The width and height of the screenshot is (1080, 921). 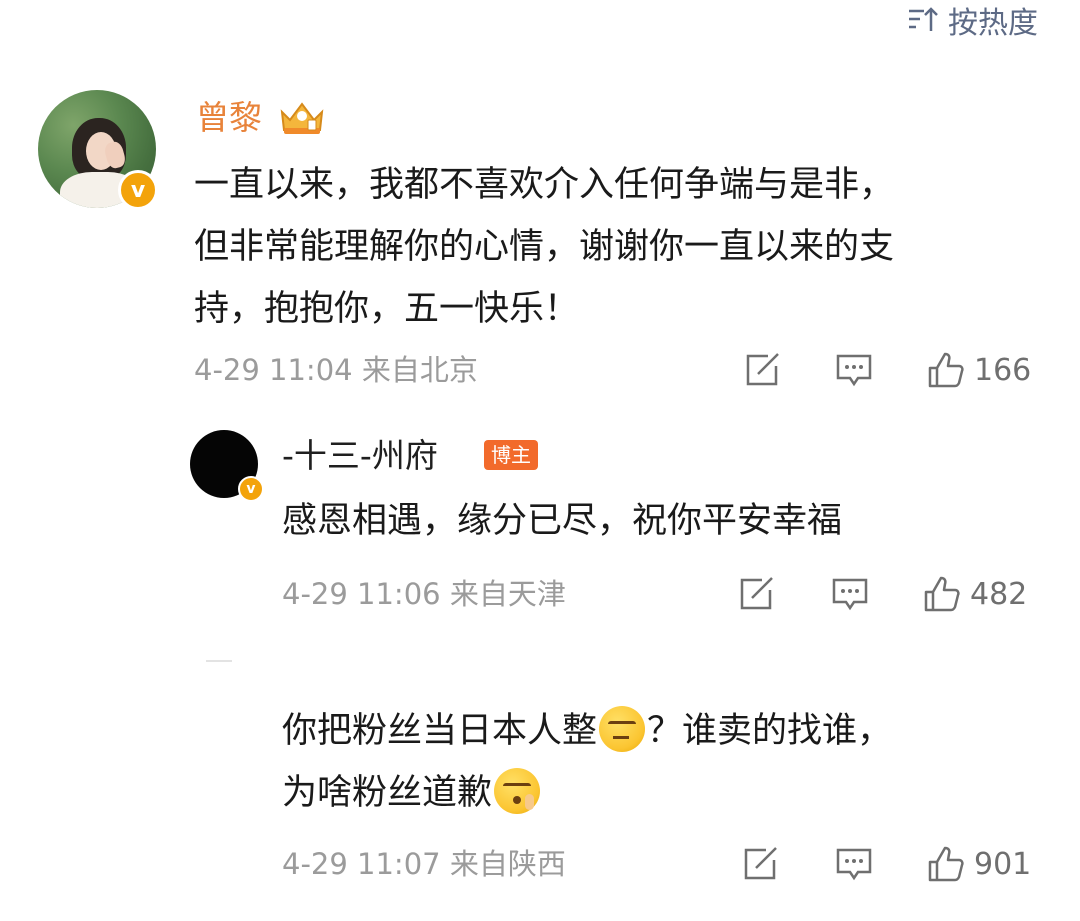 I want to click on like-button: 166, so click(x=978, y=370).